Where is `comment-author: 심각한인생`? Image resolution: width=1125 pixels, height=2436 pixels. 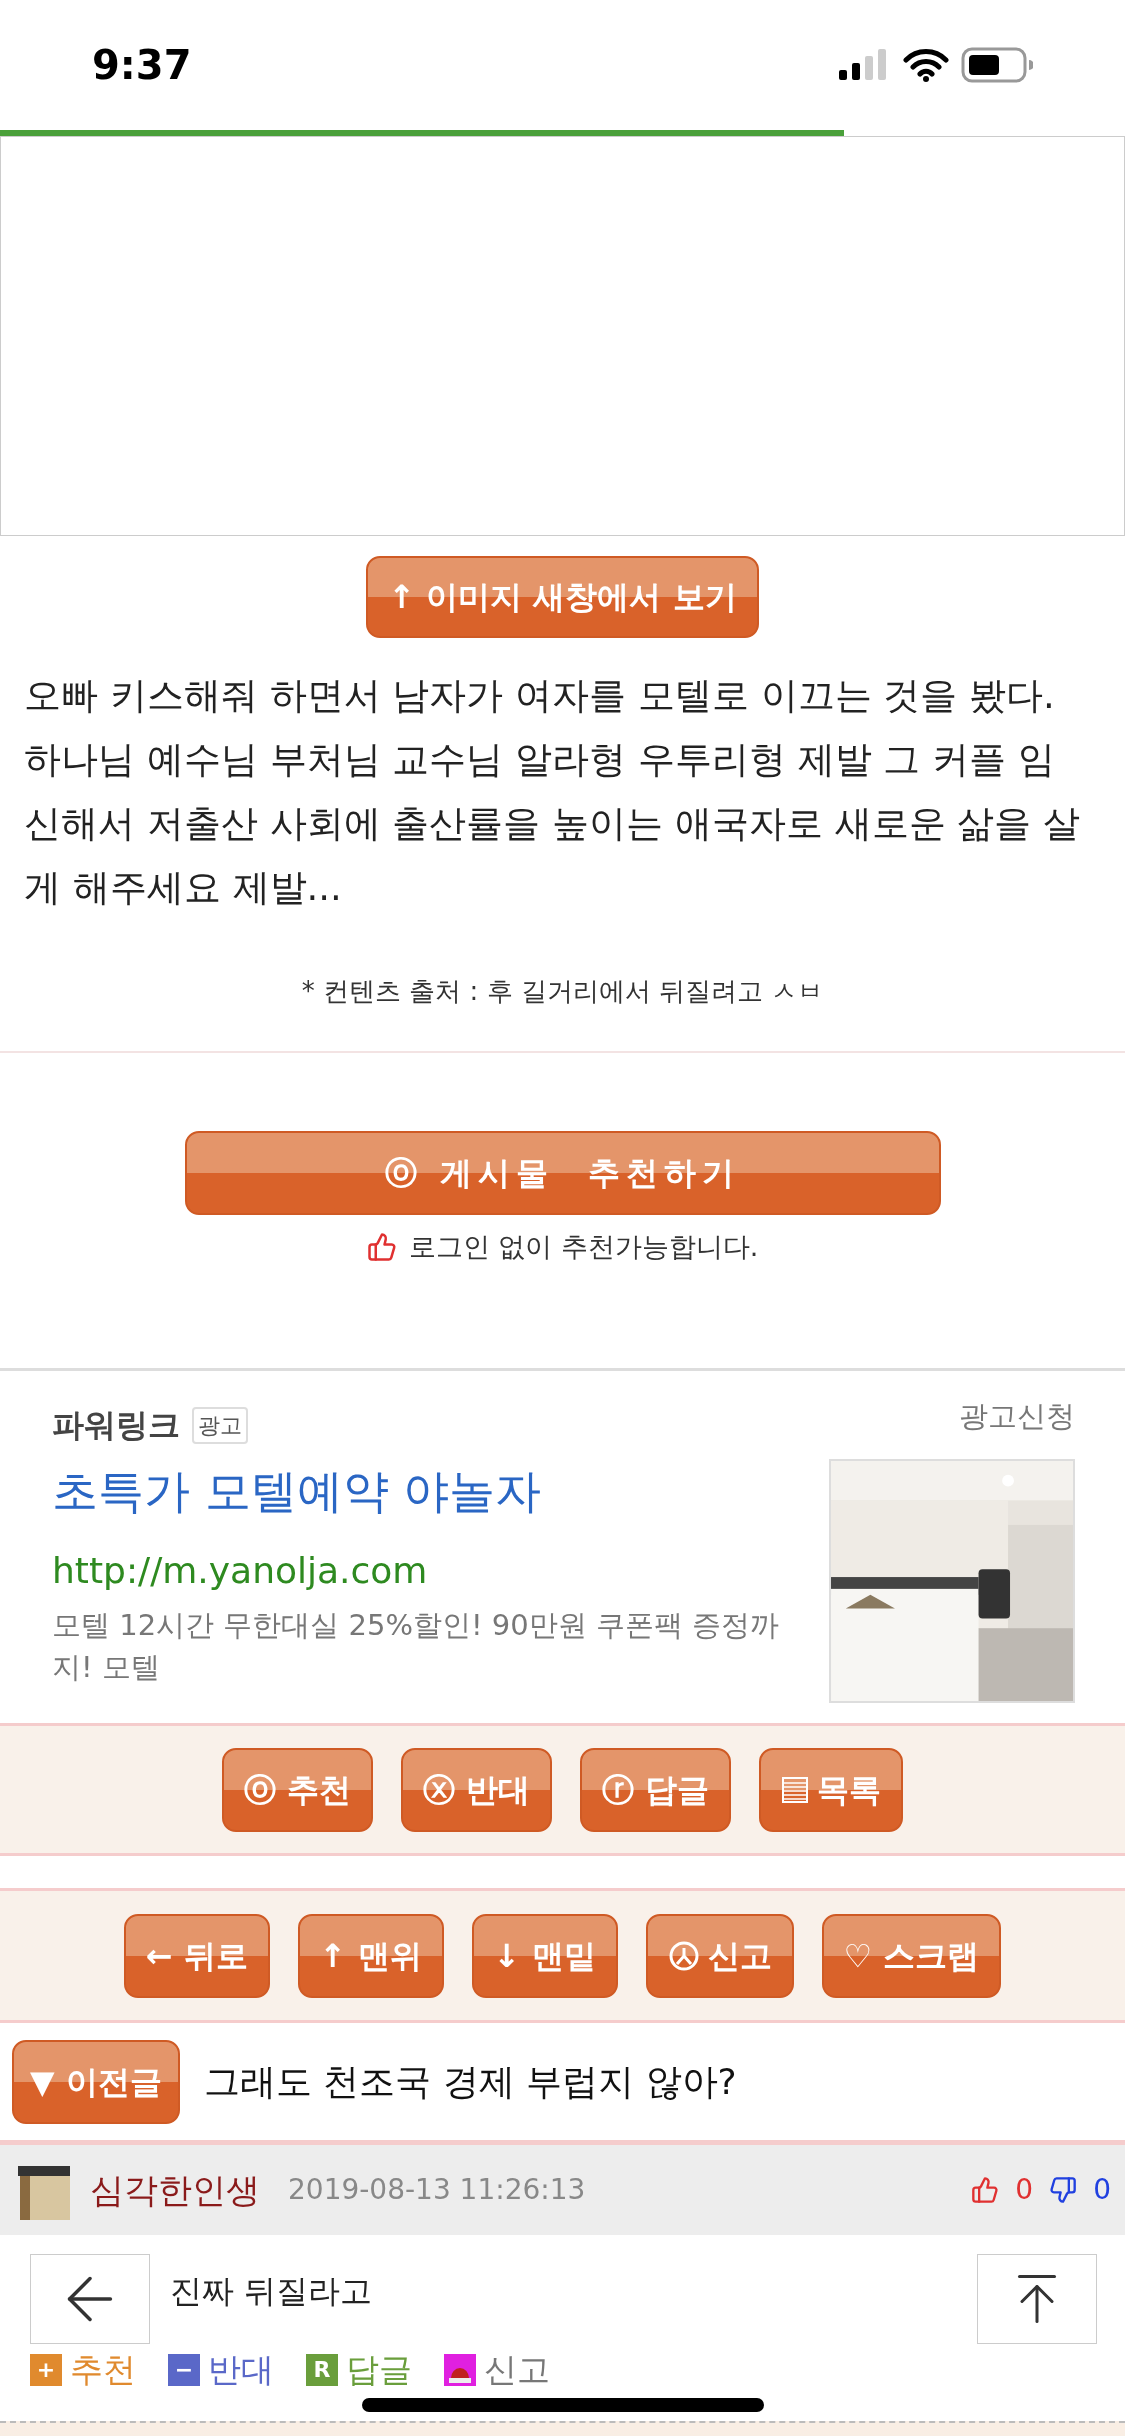
comment-author: 심각한인생 is located at coordinates (175, 2190).